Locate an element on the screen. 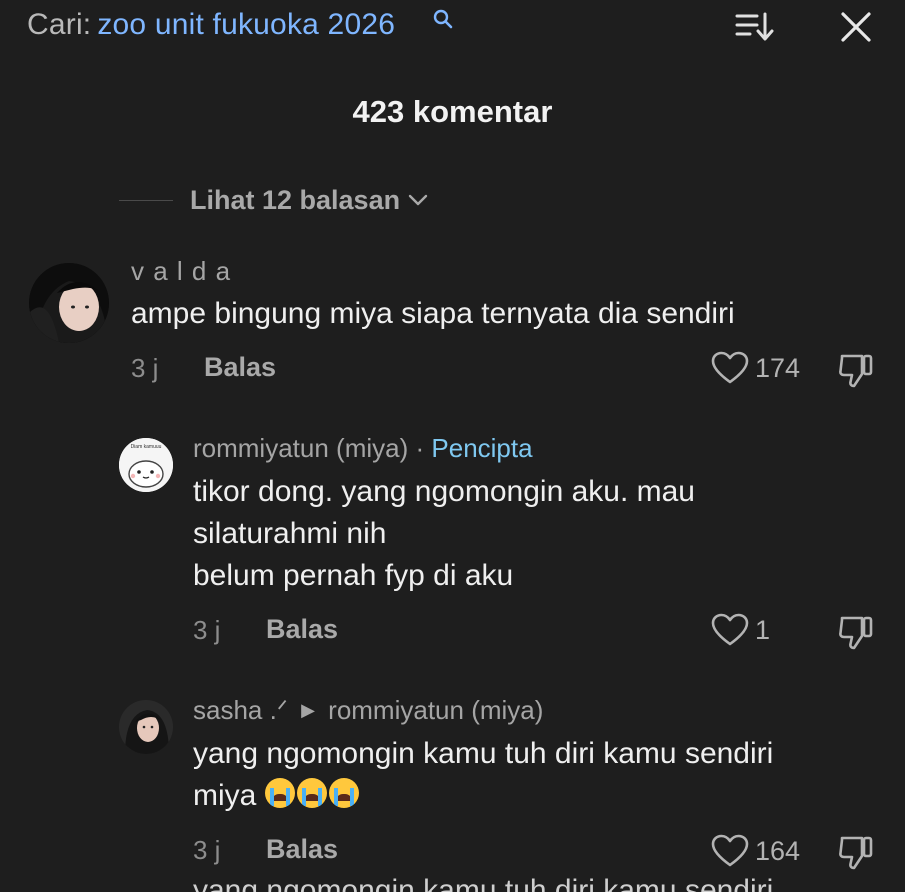 This screenshot has height=892, width=905. search-bar: Cari: zoo unit fukuoka 2026 is located at coordinates (452, 30).